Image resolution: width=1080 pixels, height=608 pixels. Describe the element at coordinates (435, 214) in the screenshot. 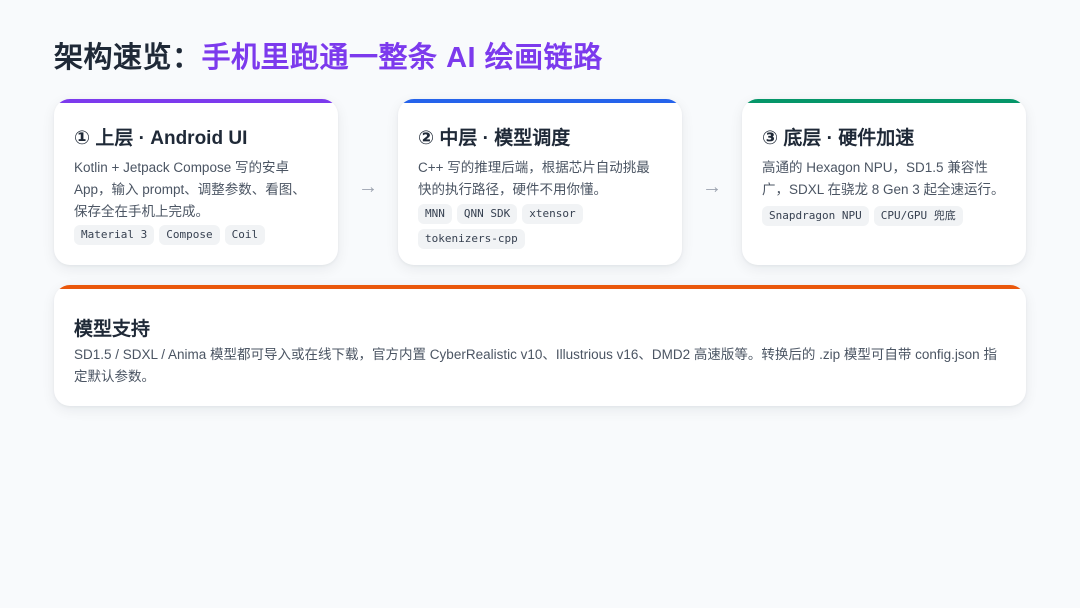

I see `tag: MNN` at that location.